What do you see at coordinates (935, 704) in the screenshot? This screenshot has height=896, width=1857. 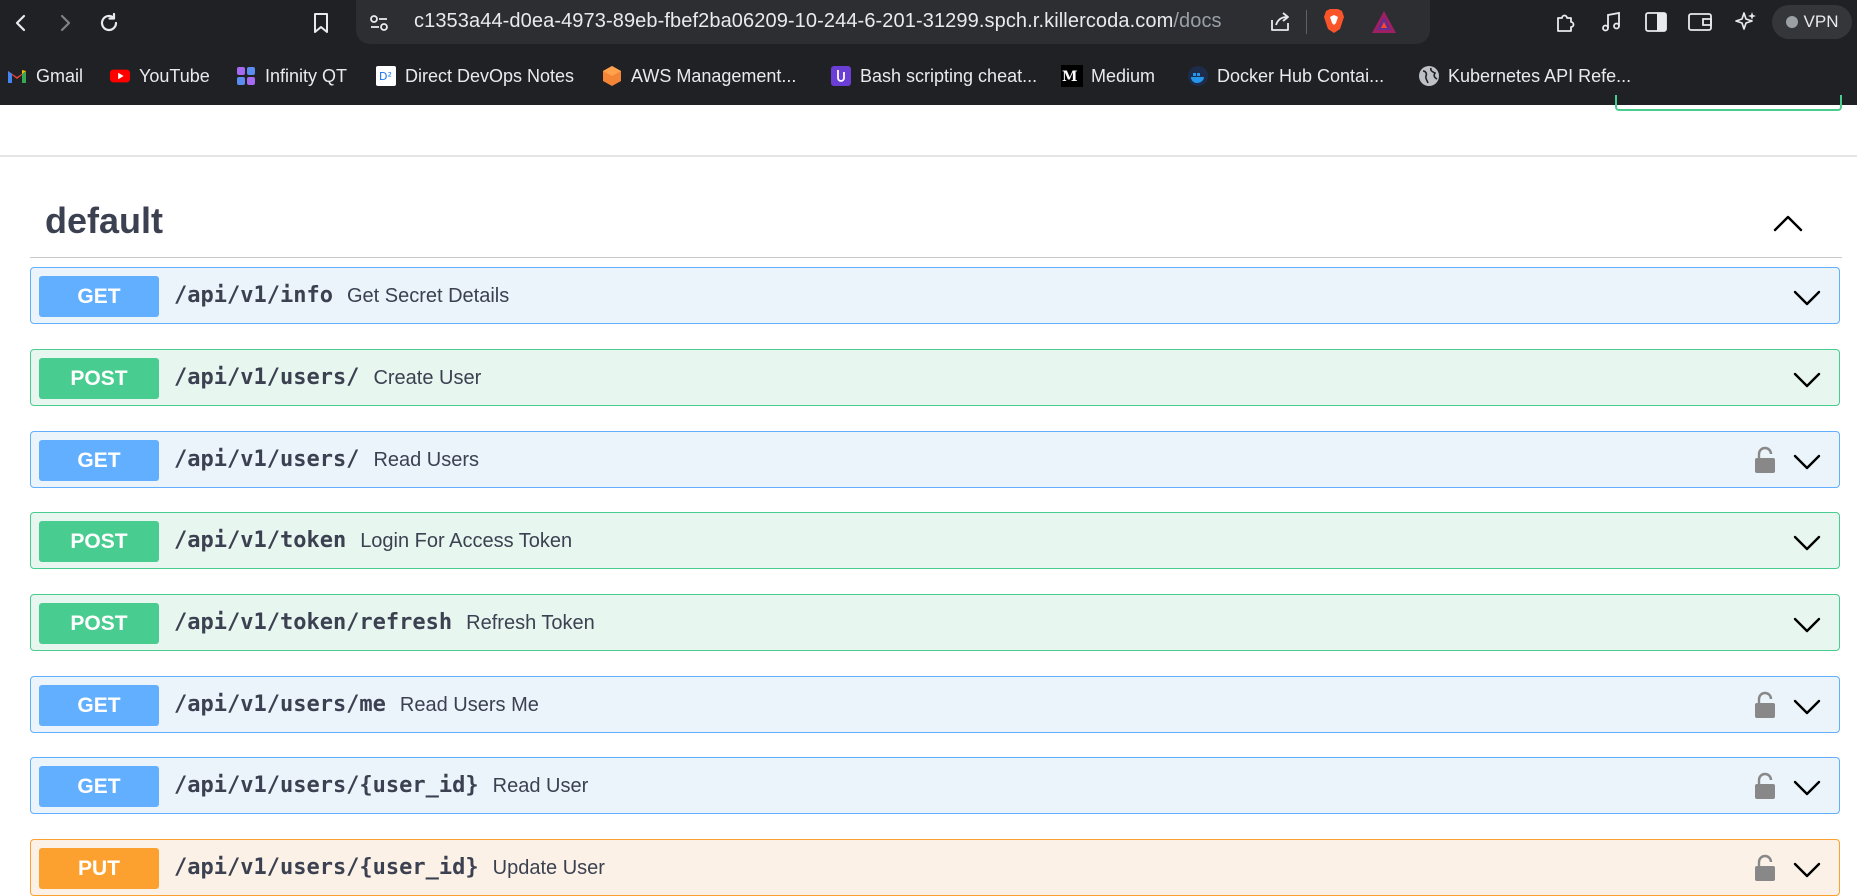 I see `operation-row: GET /api/v1/users/me Read Users Me` at bounding box center [935, 704].